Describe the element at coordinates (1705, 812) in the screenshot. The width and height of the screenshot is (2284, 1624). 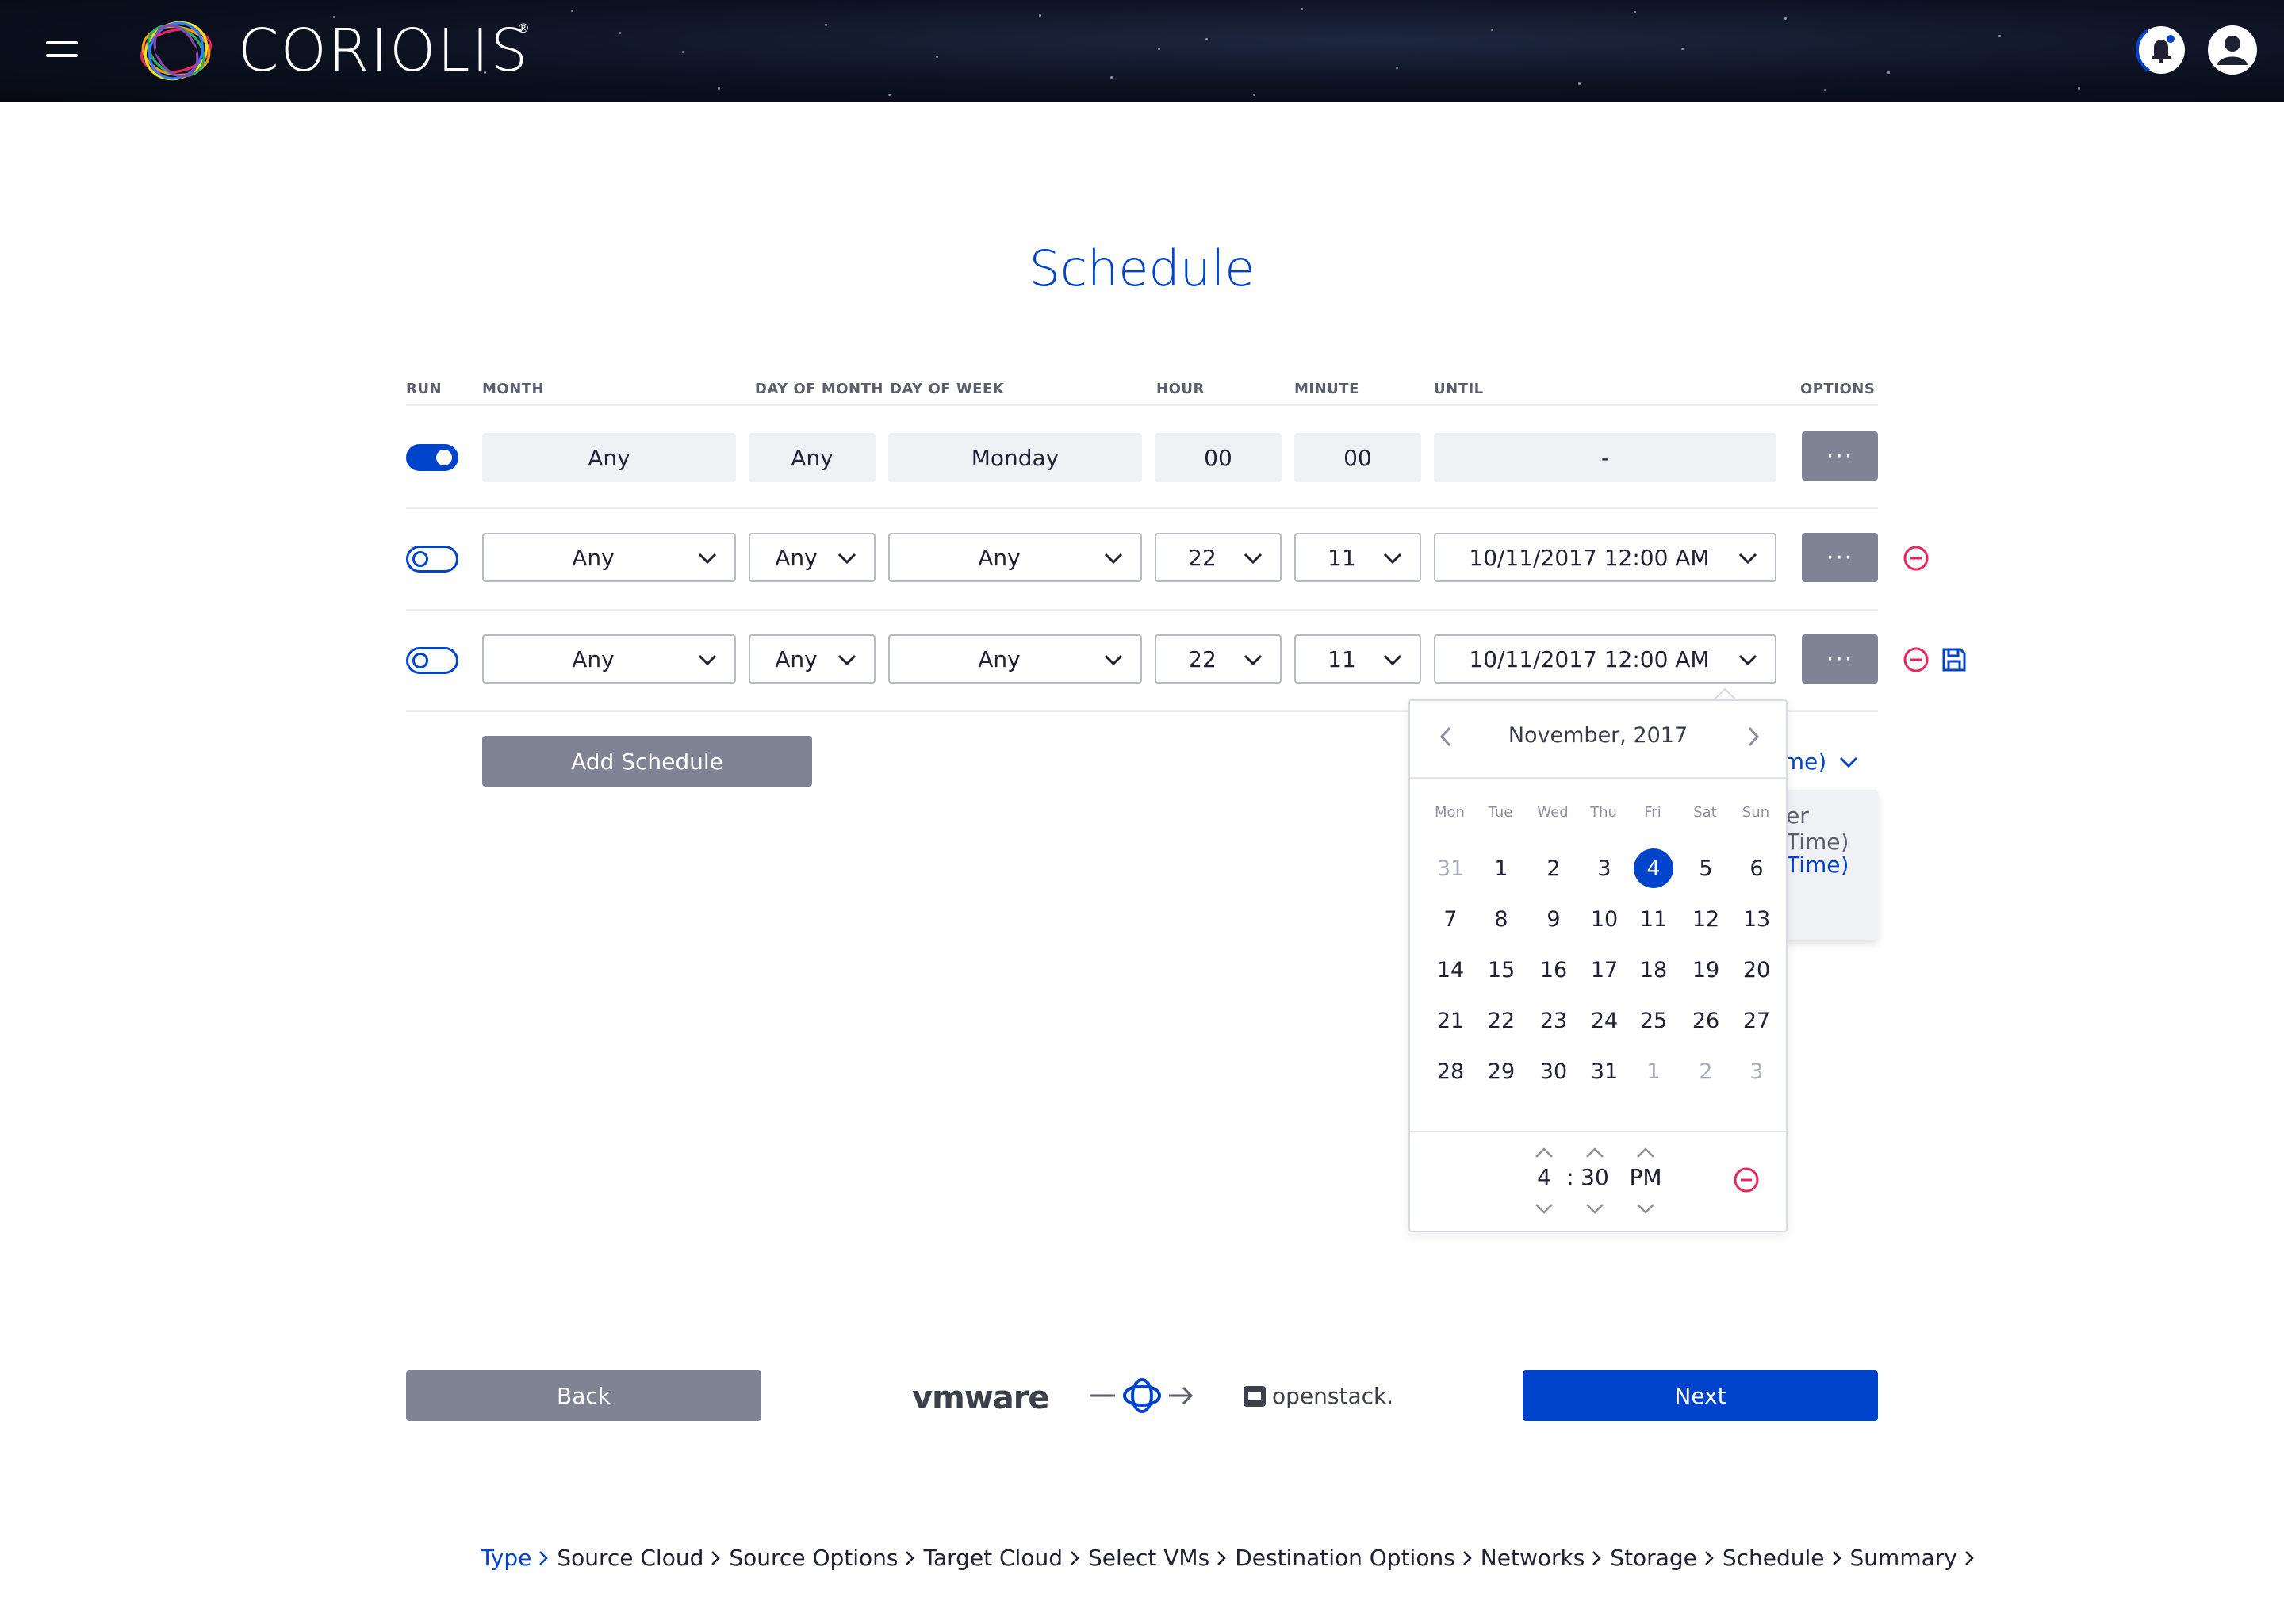
I see `weekday-label: Sat` at that location.